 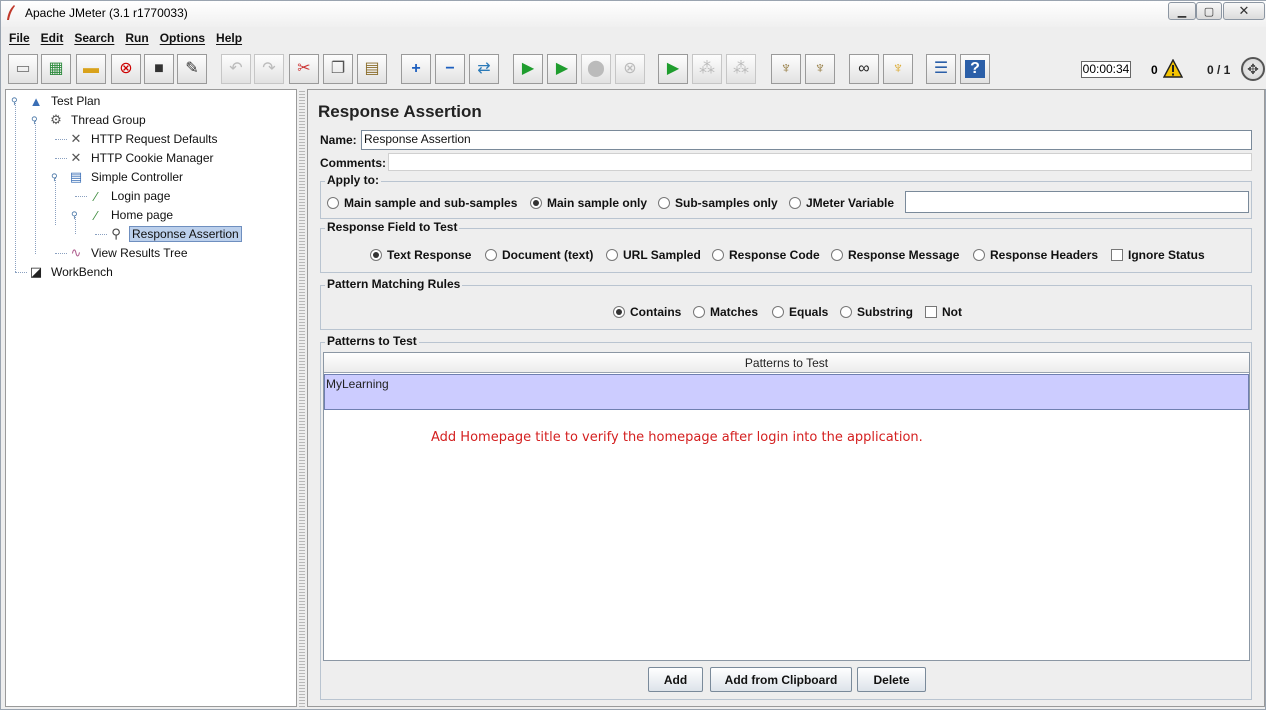 What do you see at coordinates (633, 14) in the screenshot?
I see `title-bar: Apache JMeter (3.1 r1770033) ▁ ▢ ✕` at bounding box center [633, 14].